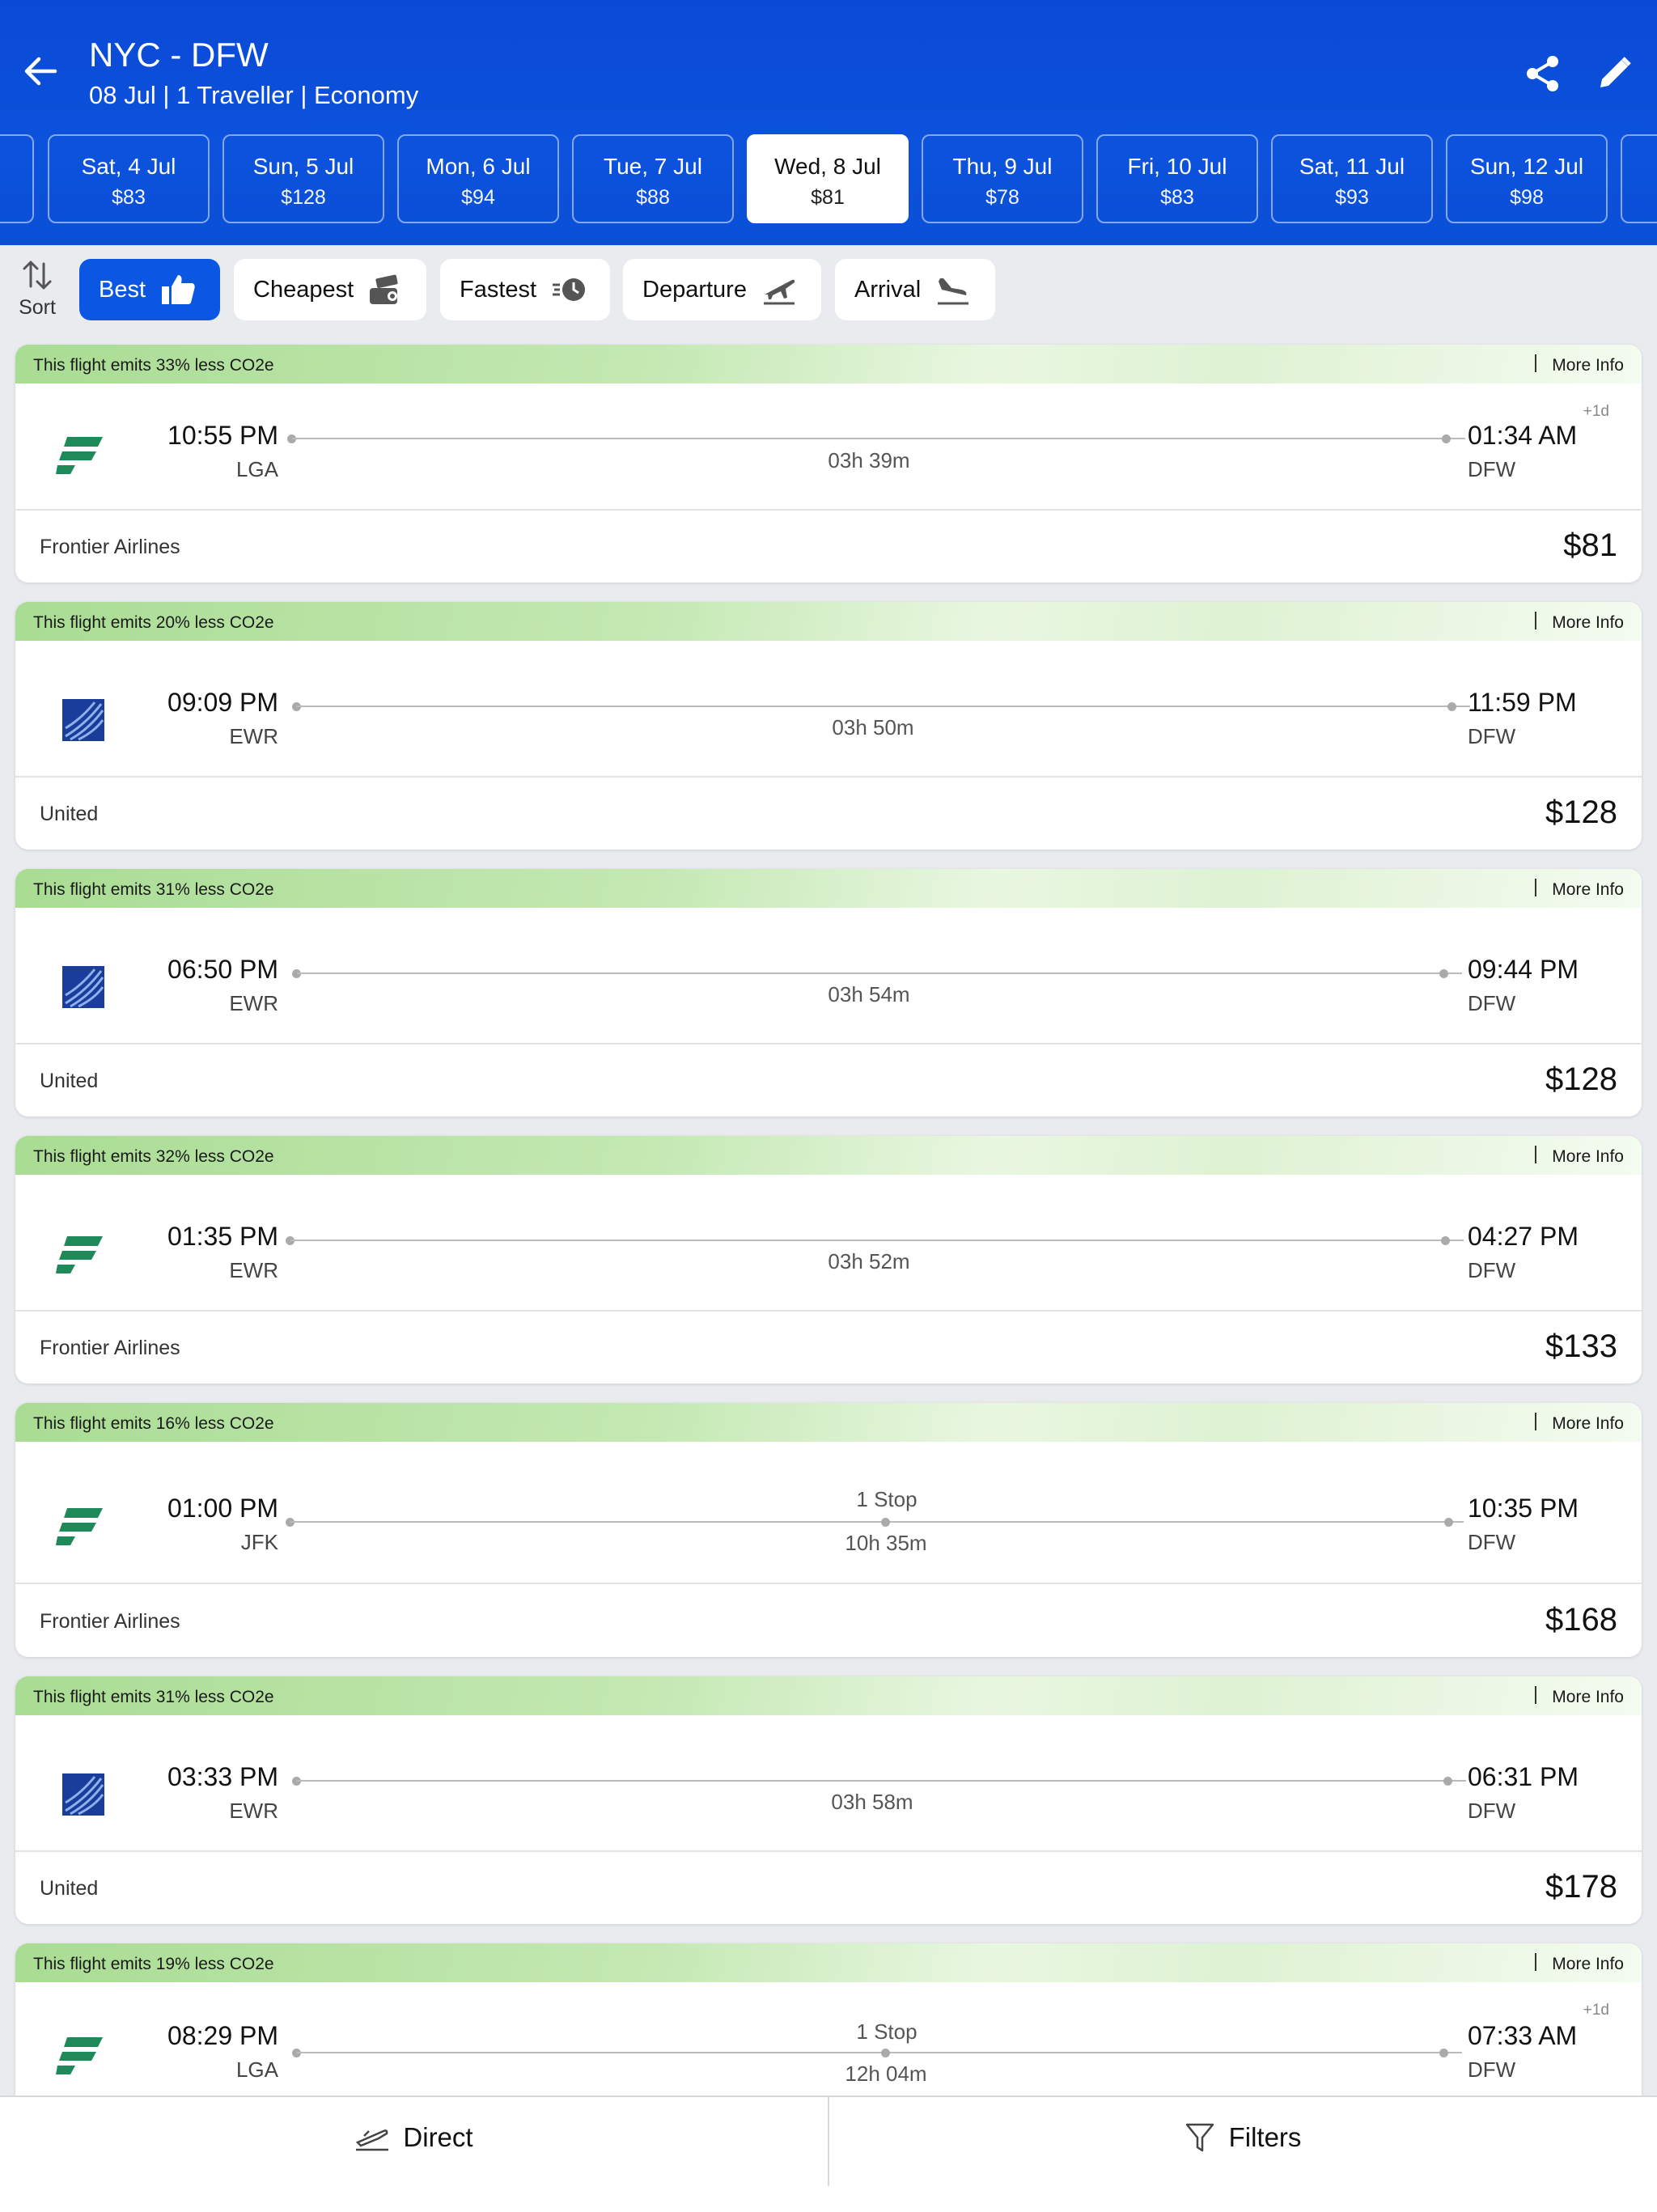 The image size is (1657, 2212). What do you see at coordinates (915, 289) in the screenshot?
I see `sort-arrival-chip: Arrival` at bounding box center [915, 289].